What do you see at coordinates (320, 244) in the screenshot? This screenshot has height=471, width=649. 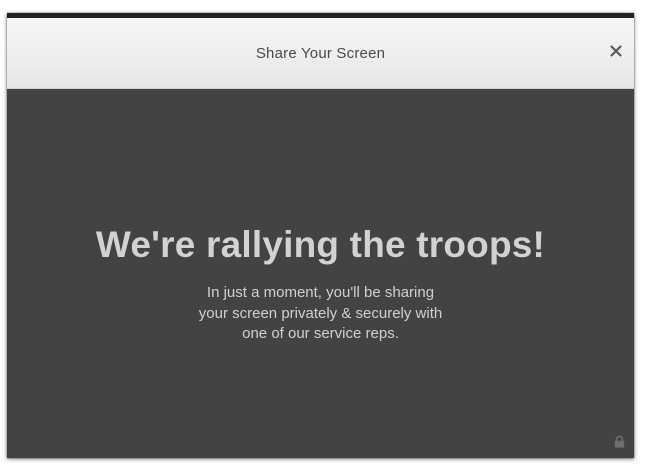 I see `status-headline: We're rallying the troops!` at bounding box center [320, 244].